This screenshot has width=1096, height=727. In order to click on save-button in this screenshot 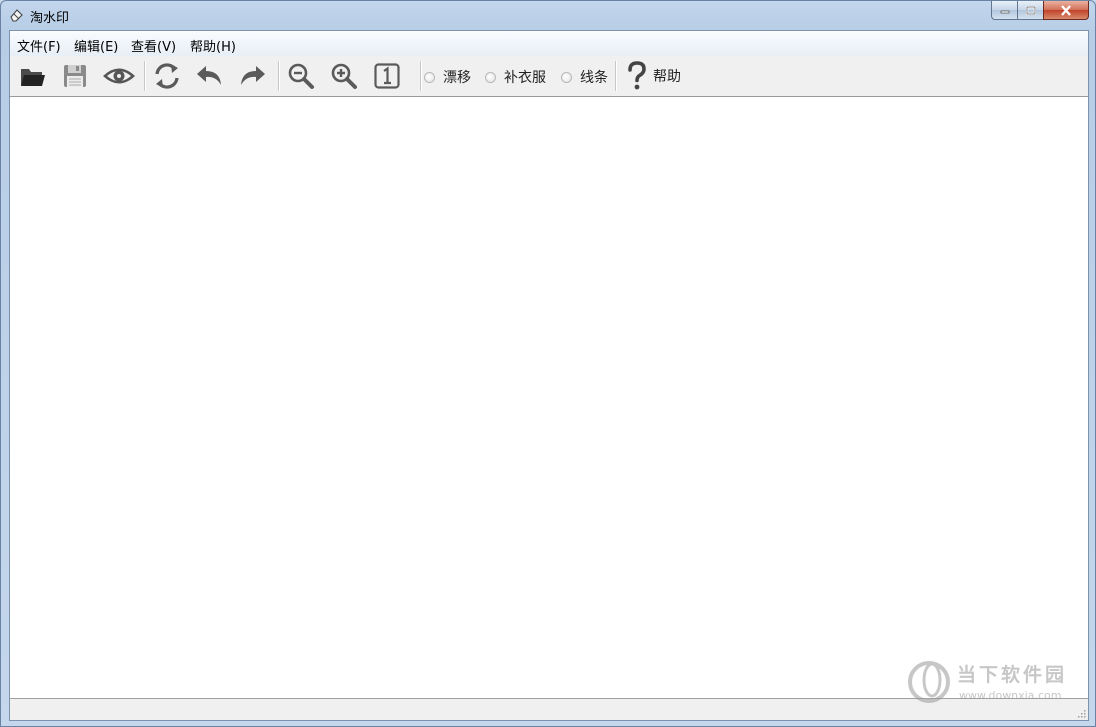, I will do `click(75, 76)`.